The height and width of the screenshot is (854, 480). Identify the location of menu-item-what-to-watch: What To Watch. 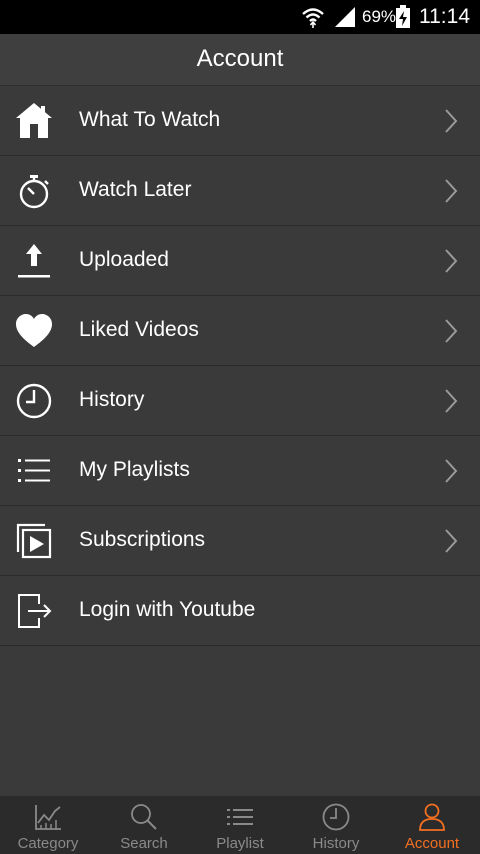
(240, 121).